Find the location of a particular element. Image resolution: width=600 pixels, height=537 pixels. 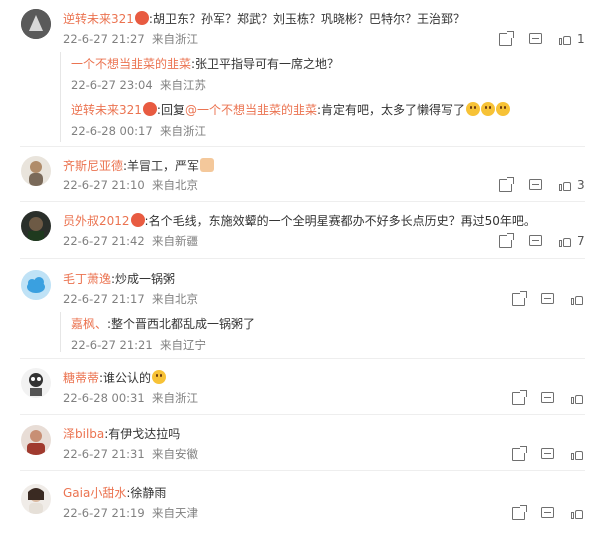

comment-text: Gaia小甜水:徐静雨 is located at coordinates (115, 493).